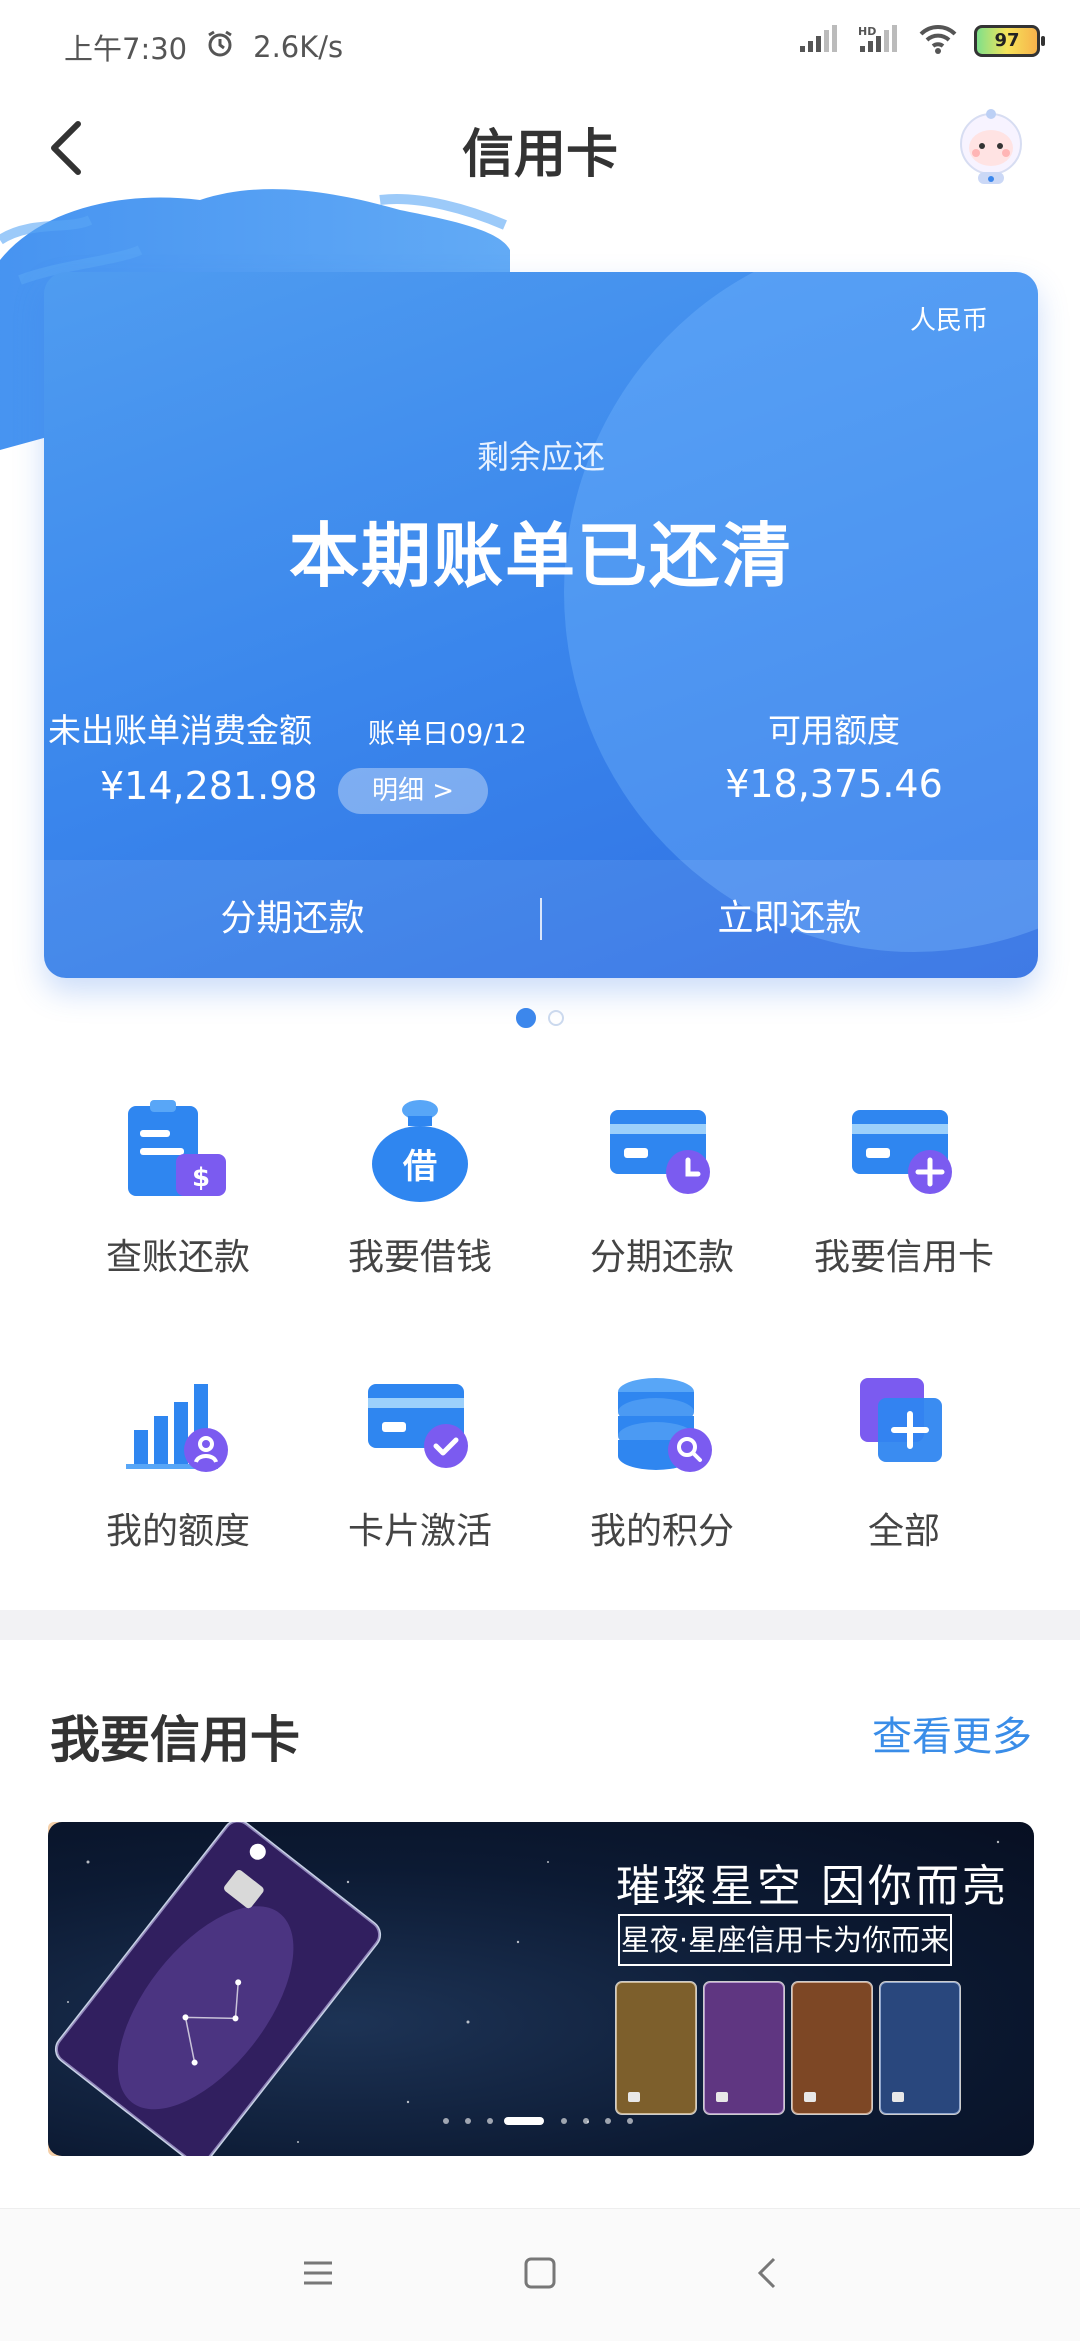  I want to click on borrow-bag-icon: 借, so click(420, 1151).